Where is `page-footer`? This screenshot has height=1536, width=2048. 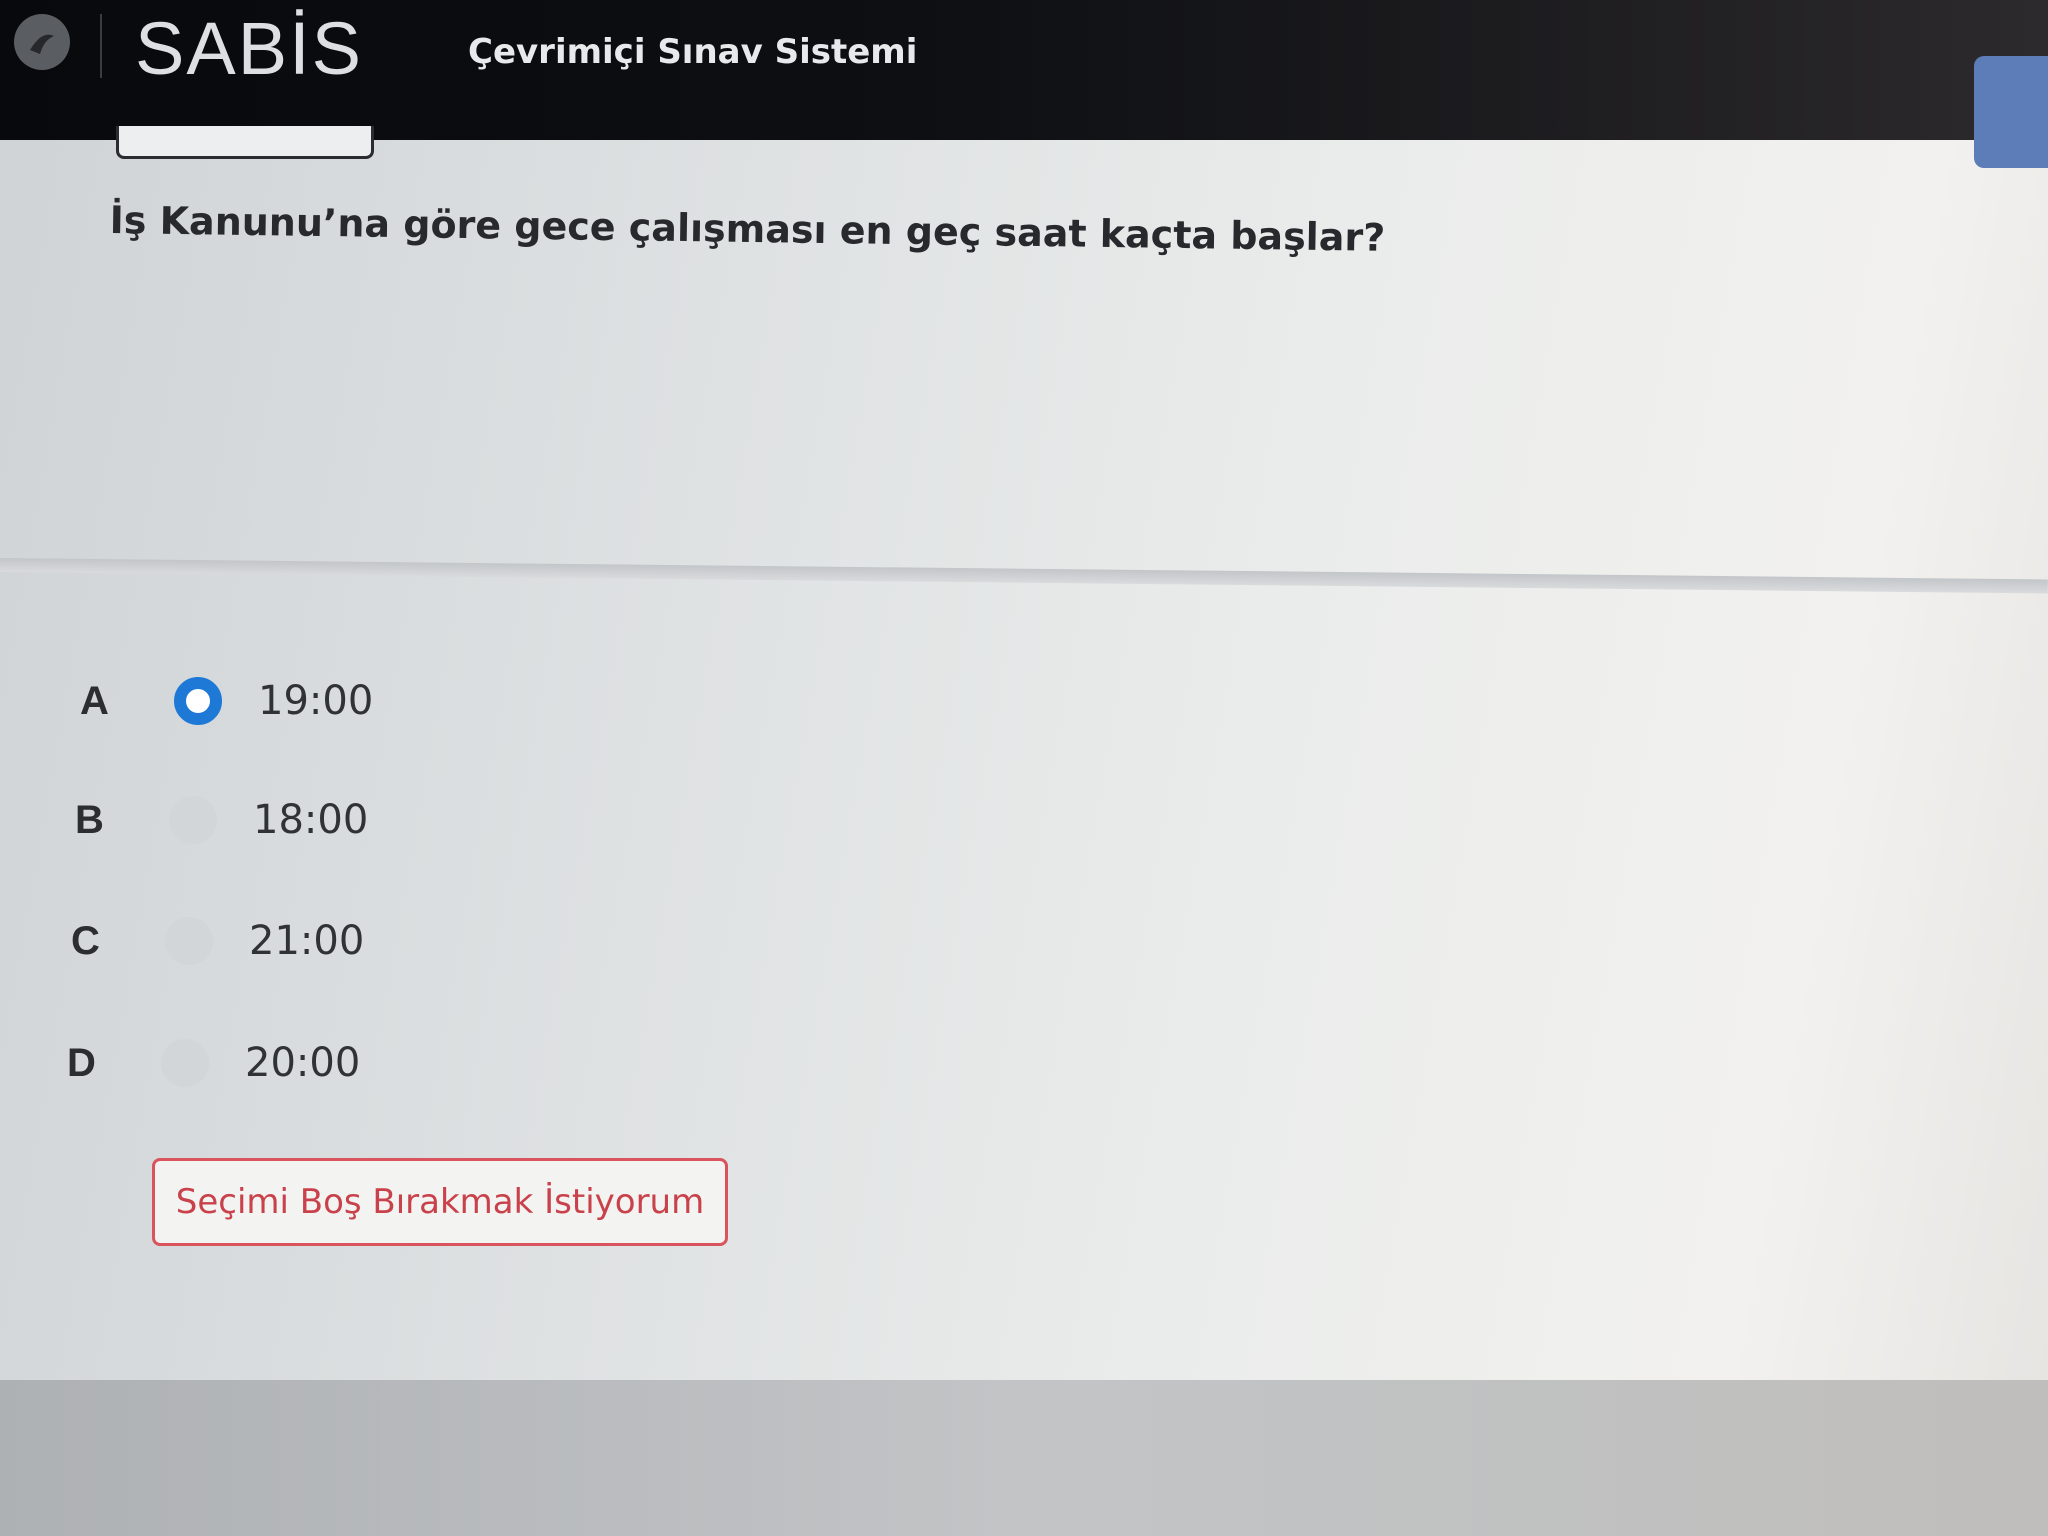 page-footer is located at coordinates (1024, 1458).